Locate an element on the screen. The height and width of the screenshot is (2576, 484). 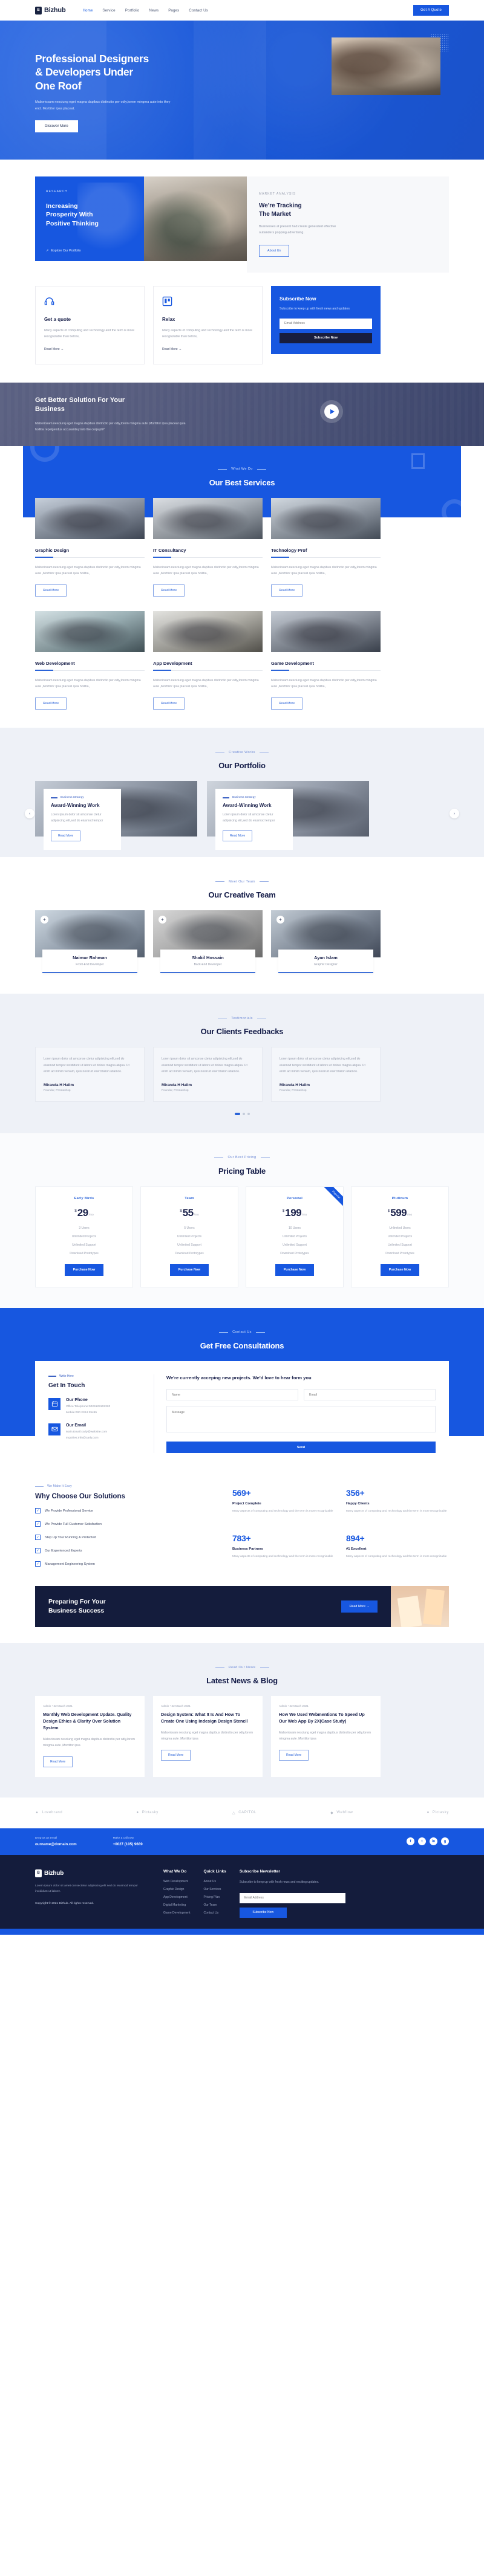
nav-item-news: News is located at coordinates (154, 10).